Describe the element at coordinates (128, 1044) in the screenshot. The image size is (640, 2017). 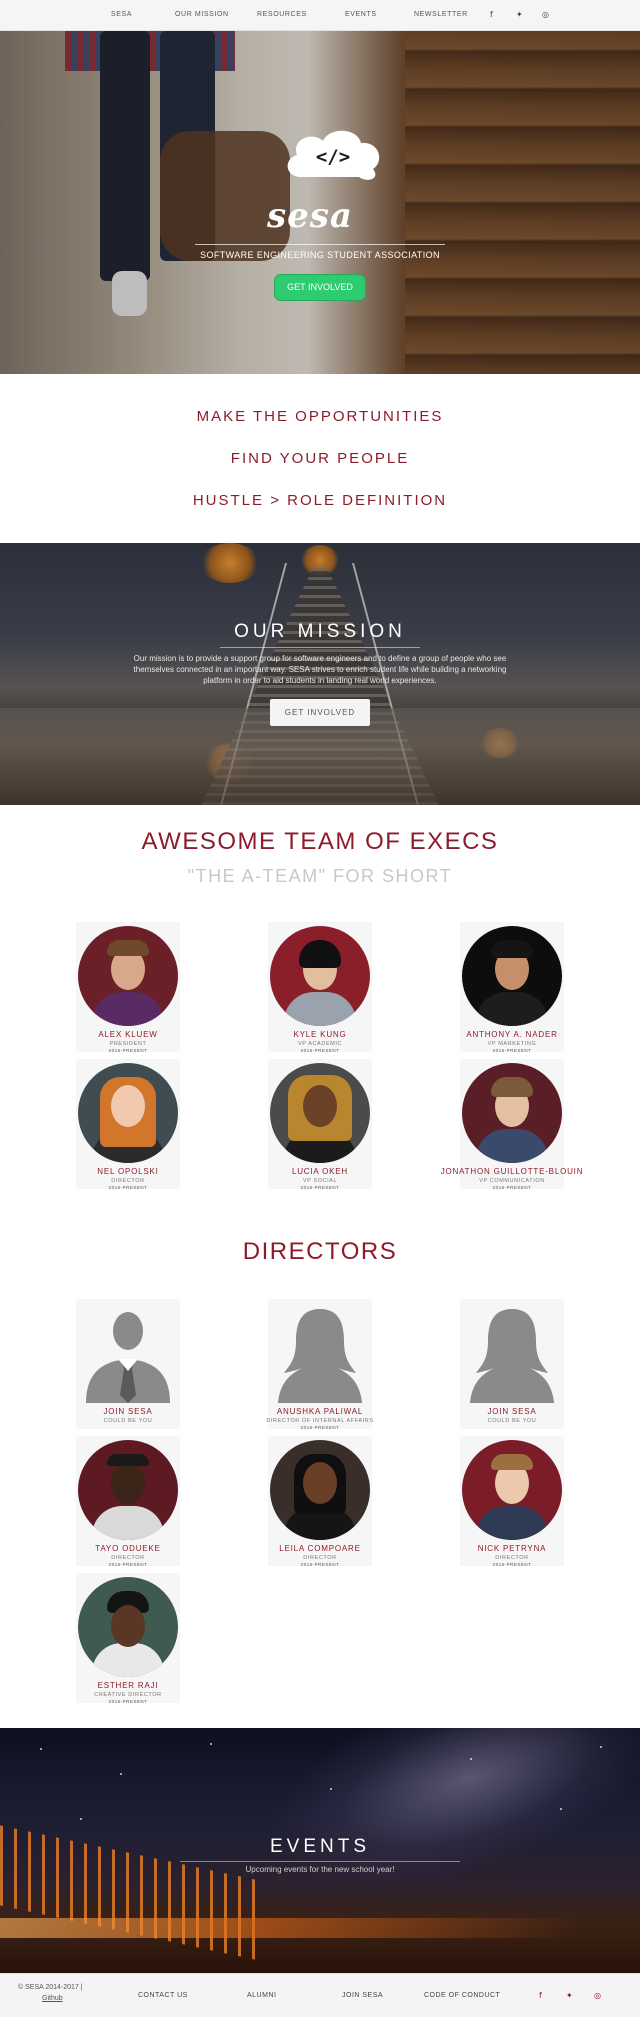
I see `exec-role: PRESIDENT` at that location.